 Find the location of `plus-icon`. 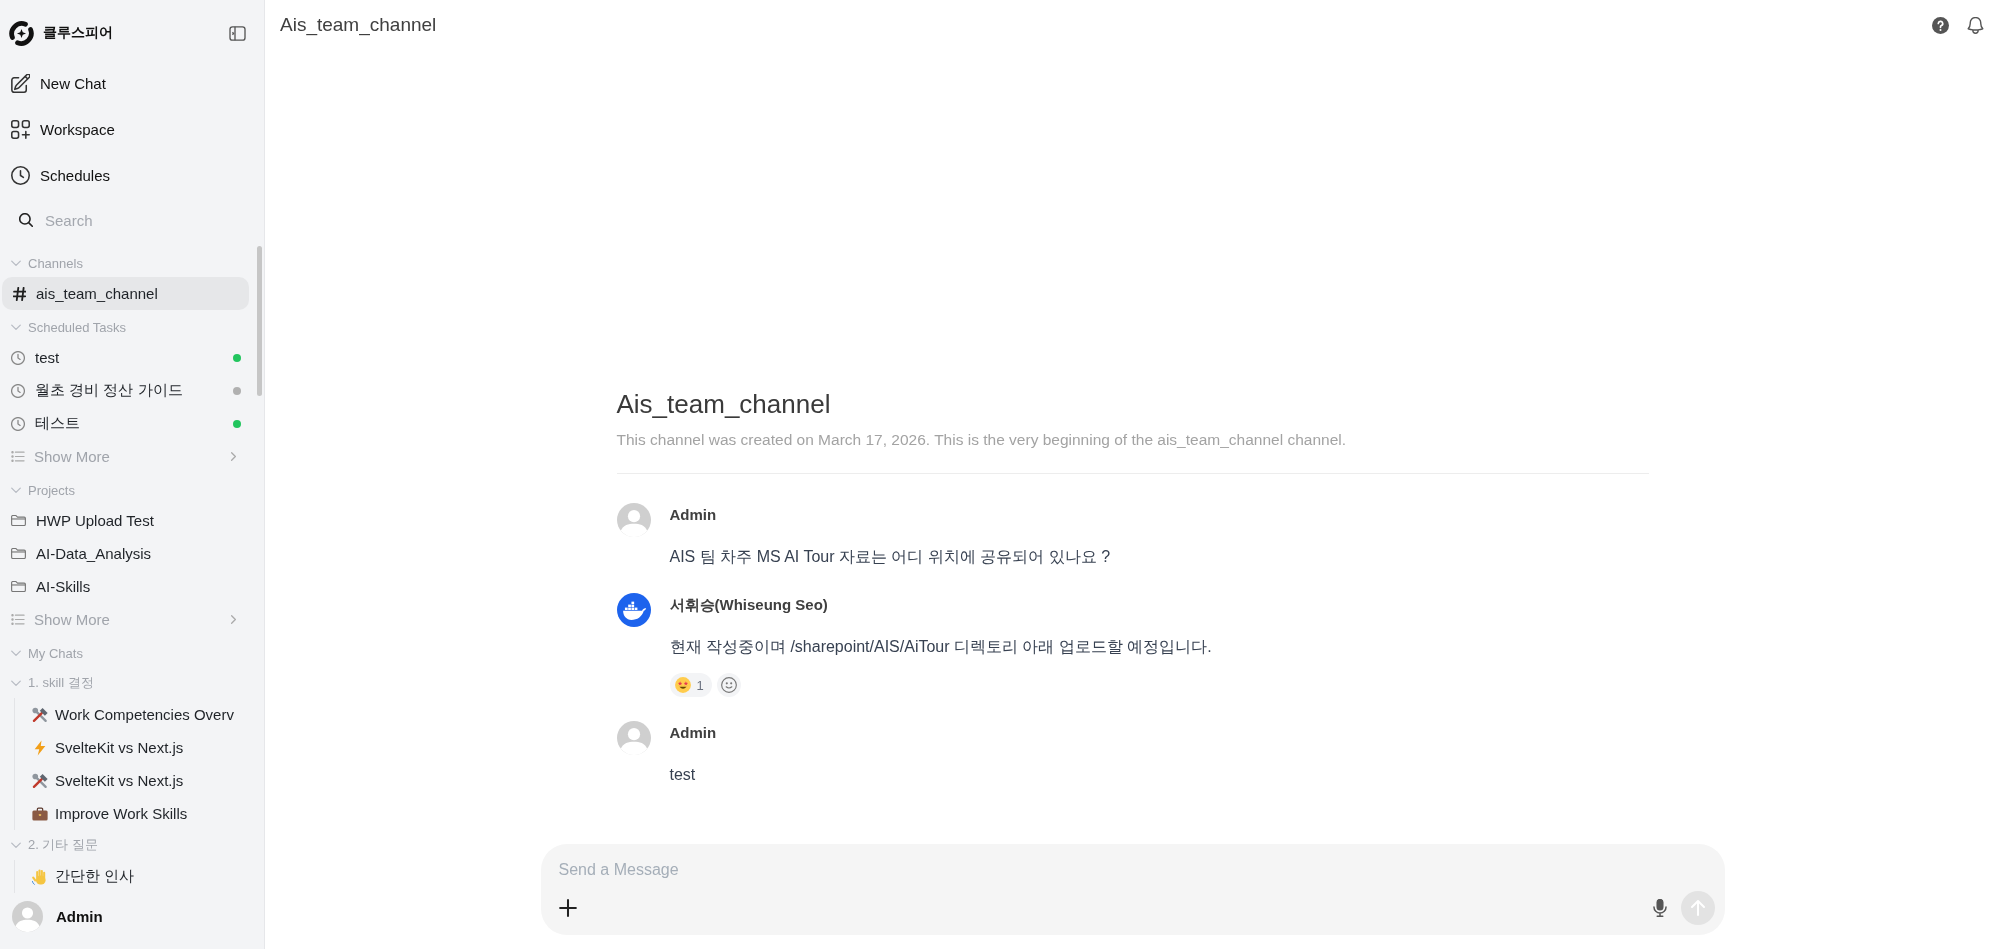

plus-icon is located at coordinates (567, 908).